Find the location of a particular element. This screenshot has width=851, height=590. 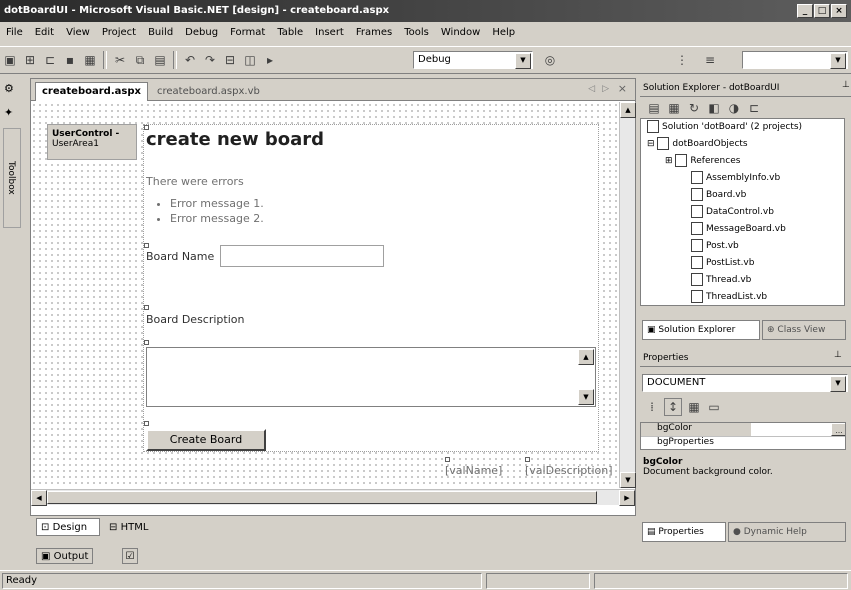

menu-frames: Frames is located at coordinates (374, 32).